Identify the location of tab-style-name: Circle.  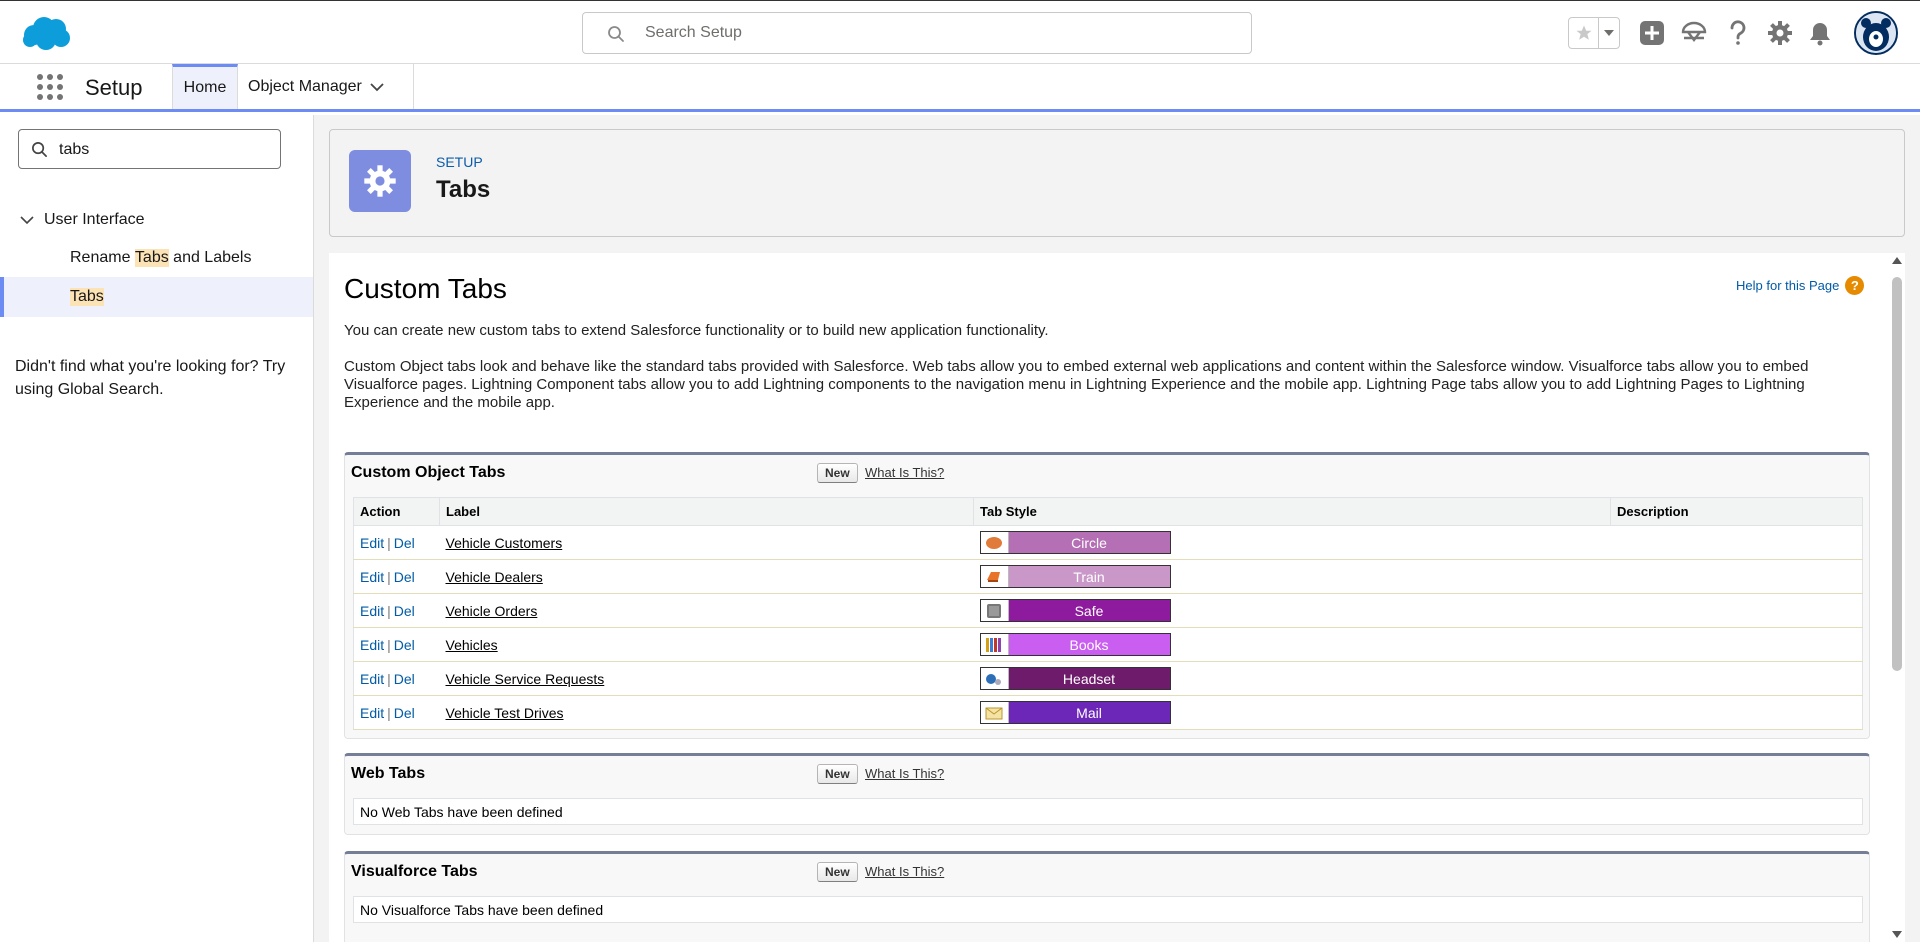
(1089, 542).